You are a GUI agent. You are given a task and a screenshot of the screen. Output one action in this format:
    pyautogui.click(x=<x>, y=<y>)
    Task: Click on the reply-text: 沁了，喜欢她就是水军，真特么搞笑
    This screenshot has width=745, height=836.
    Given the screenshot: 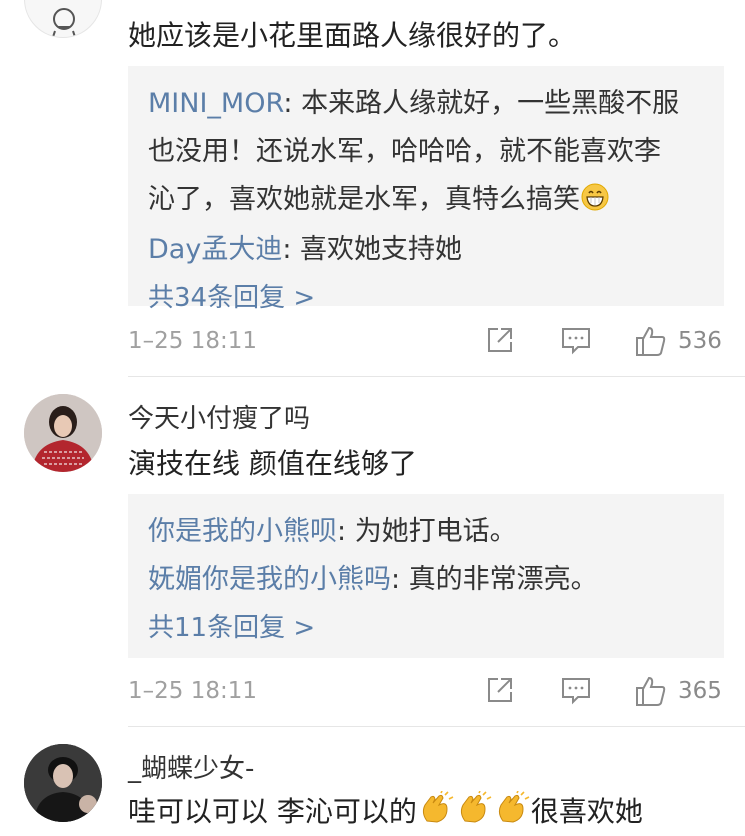 What is the action you would take?
    pyautogui.click(x=364, y=199)
    